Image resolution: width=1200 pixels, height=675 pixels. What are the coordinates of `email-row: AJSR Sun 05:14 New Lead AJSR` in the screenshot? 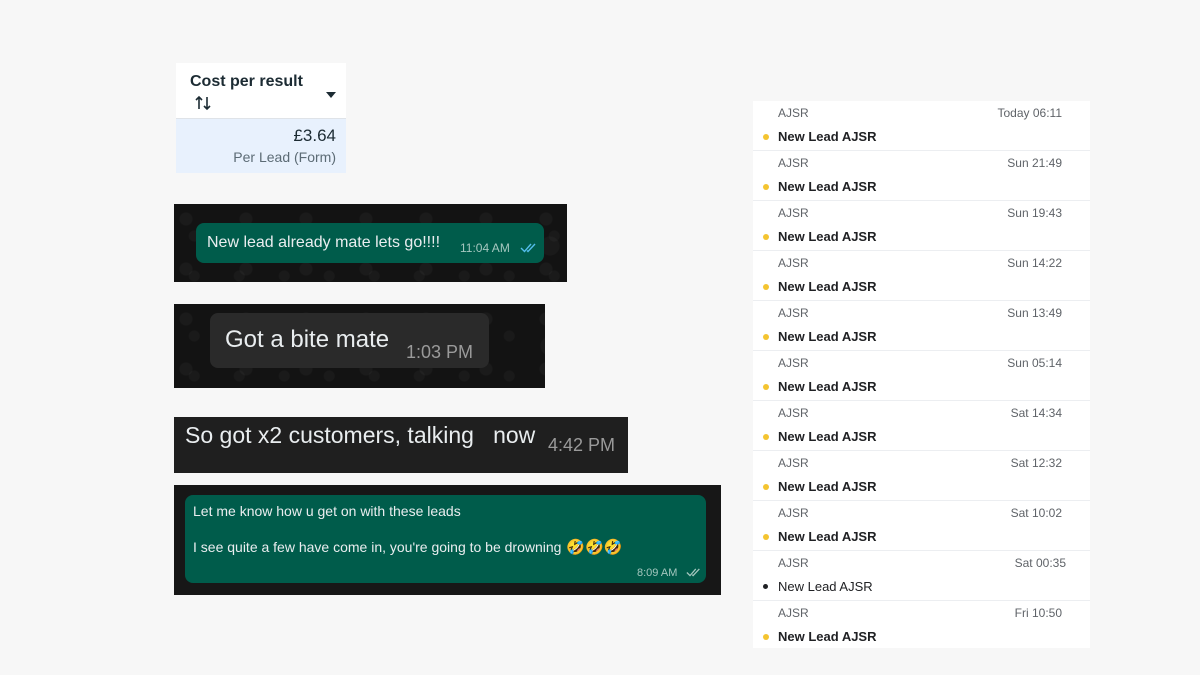 It's located at (921, 376).